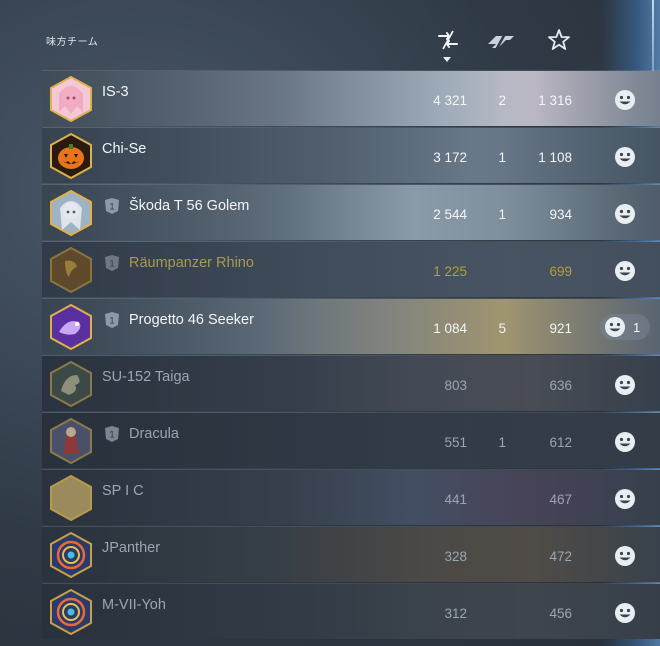 Image resolution: width=660 pixels, height=646 pixels. Describe the element at coordinates (560, 271) in the screenshot. I see `xp-value: 699` at that location.